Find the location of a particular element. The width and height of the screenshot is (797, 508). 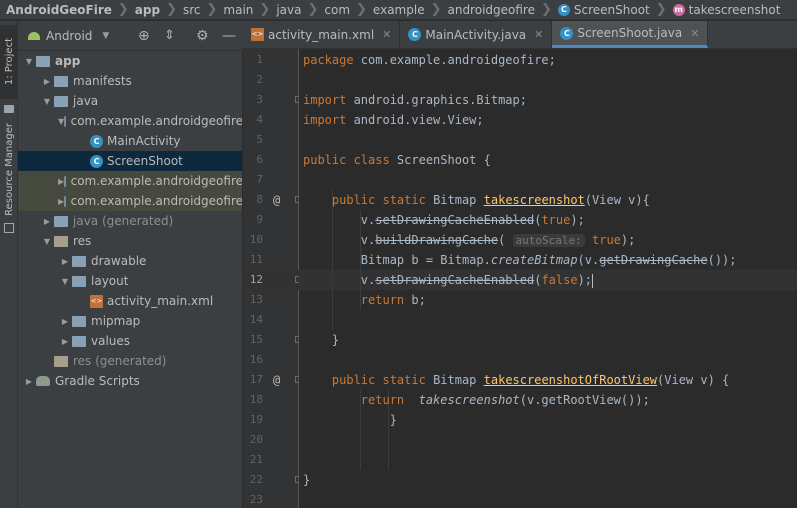

code-line: import android.view.View; is located at coordinates (393, 120).